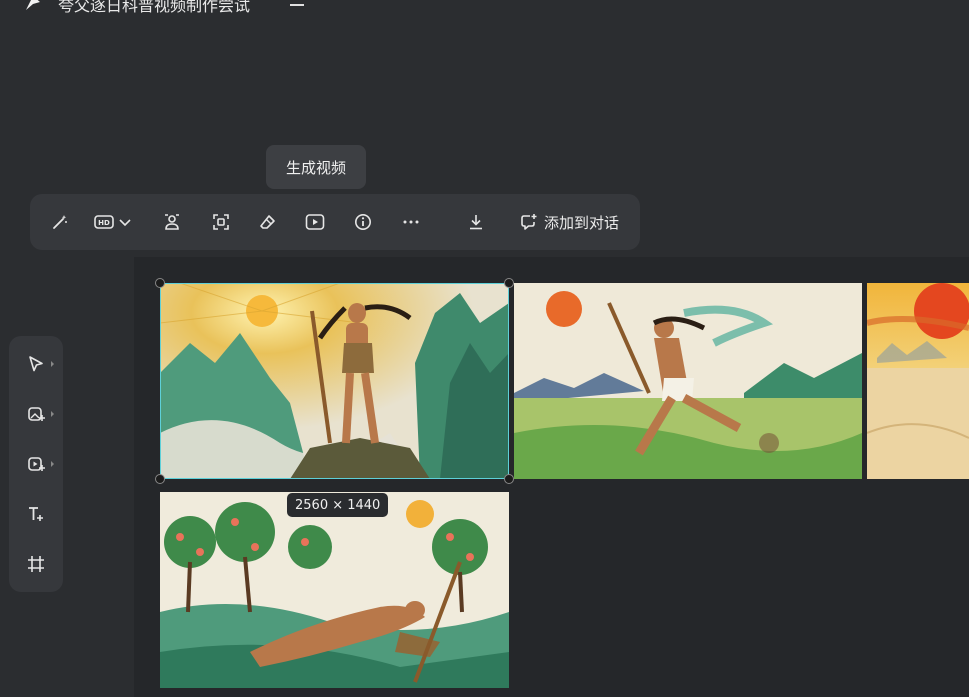 The height and width of the screenshot is (697, 969). What do you see at coordinates (581, 222) in the screenshot?
I see `add-to-chat-label: 添加到对话` at bounding box center [581, 222].